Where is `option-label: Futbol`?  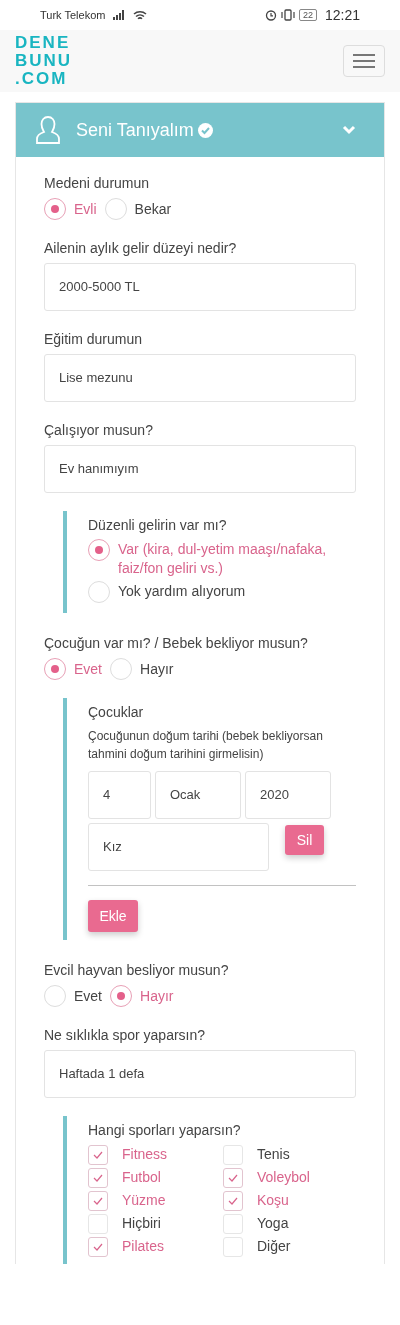
option-label: Futbol is located at coordinates (141, 1177).